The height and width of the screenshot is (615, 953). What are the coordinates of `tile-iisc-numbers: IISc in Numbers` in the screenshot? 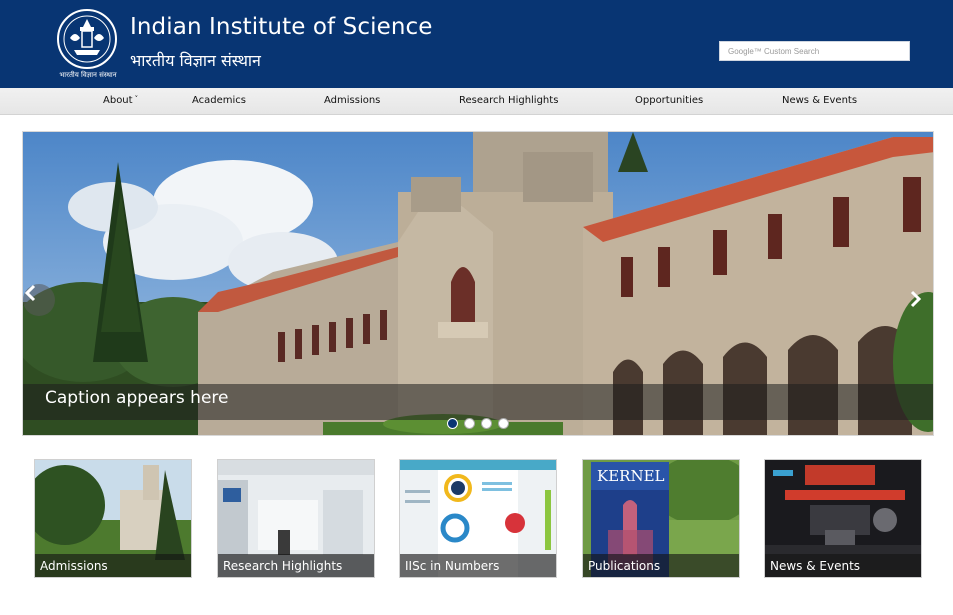 It's located at (478, 518).